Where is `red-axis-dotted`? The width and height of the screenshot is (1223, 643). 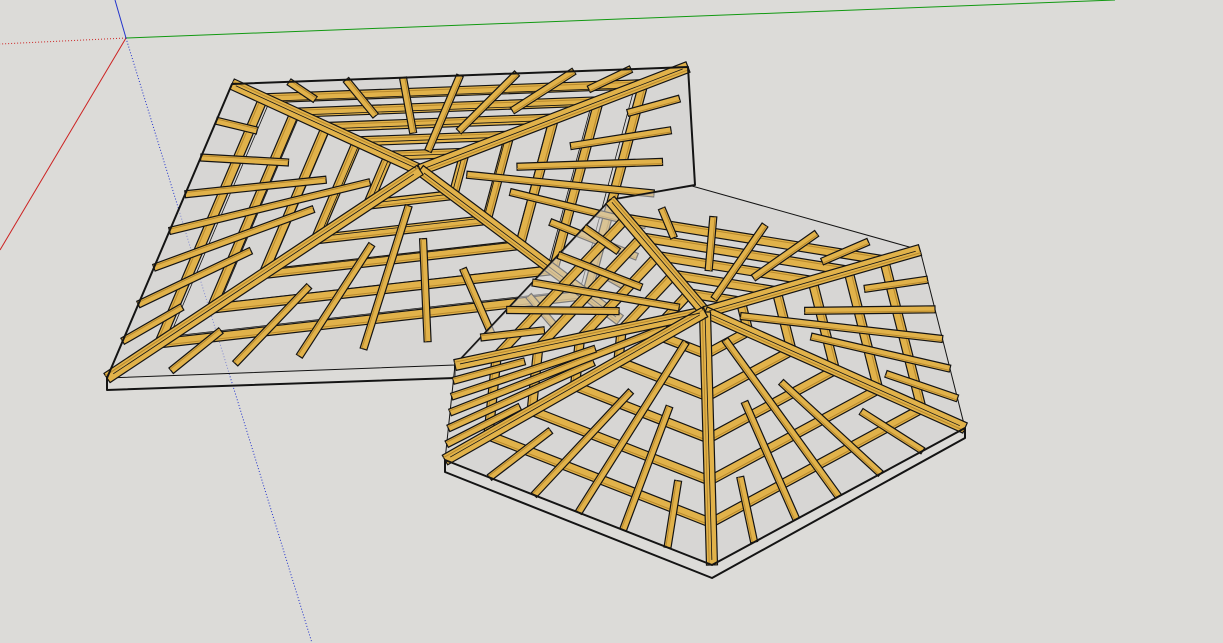
red-axis-dotted is located at coordinates (63, 41).